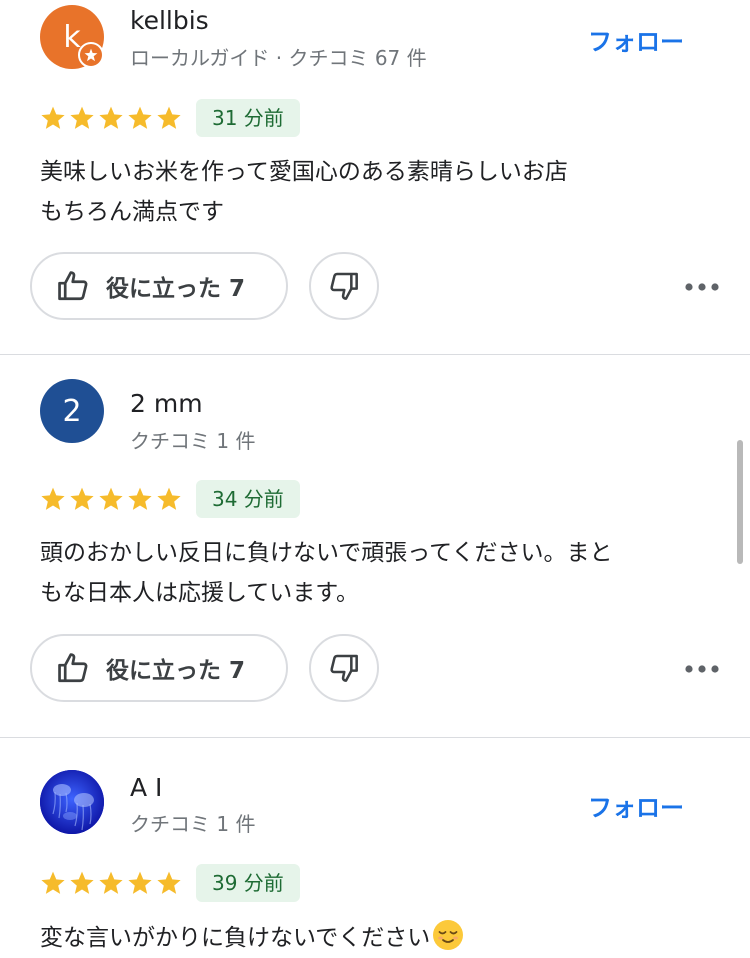 The height and width of the screenshot is (958, 750). What do you see at coordinates (375, 192) in the screenshot?
I see `review-text: 美味しいお米を作って愛国心のある素晴らしいお店 もちろん満点です` at bounding box center [375, 192].